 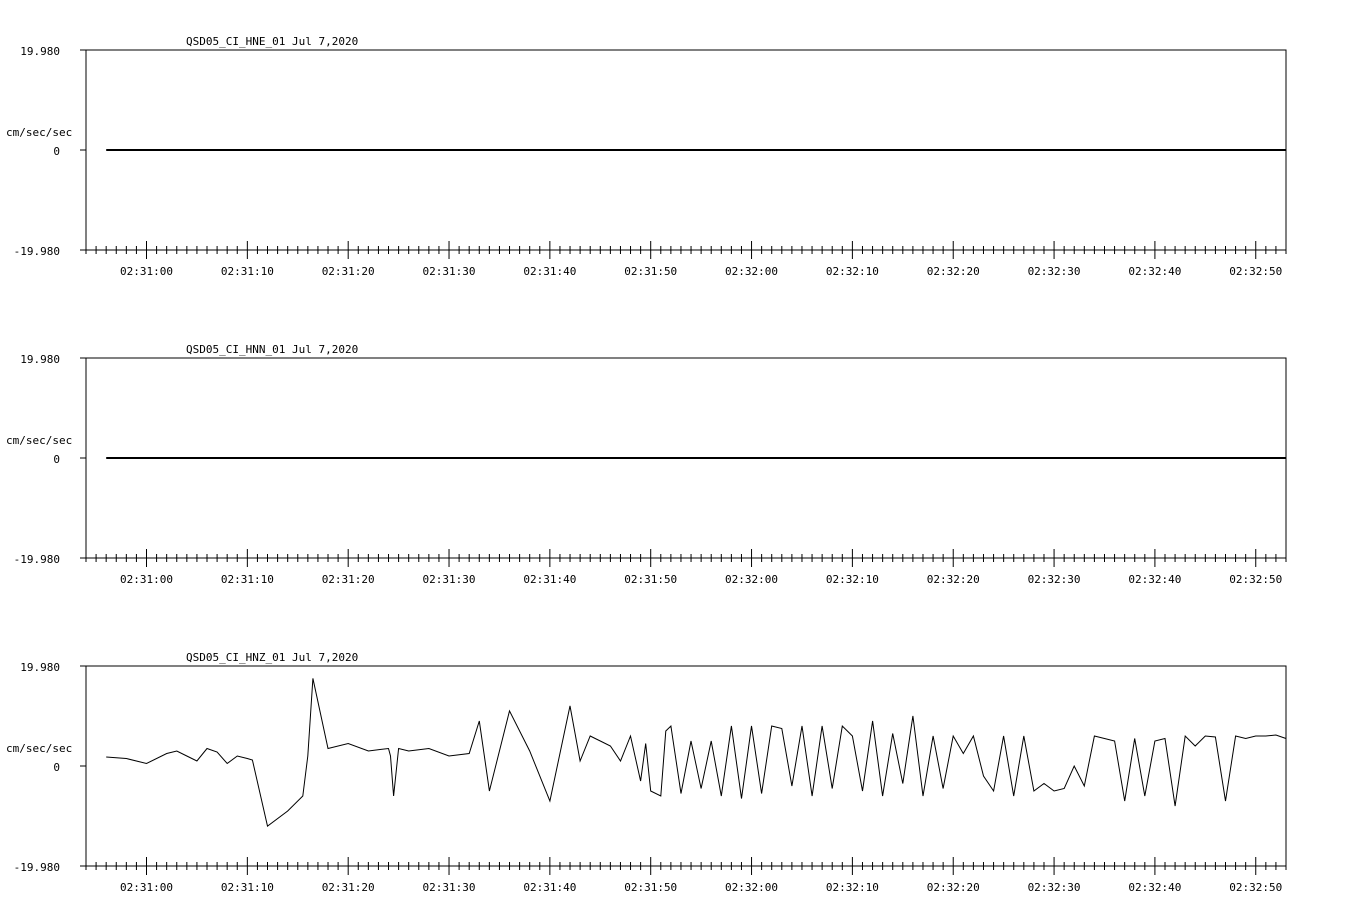 I want to click on panel-title: QSD05_CI_HNE_01 Jul 7,2020, so click(x=272, y=41).